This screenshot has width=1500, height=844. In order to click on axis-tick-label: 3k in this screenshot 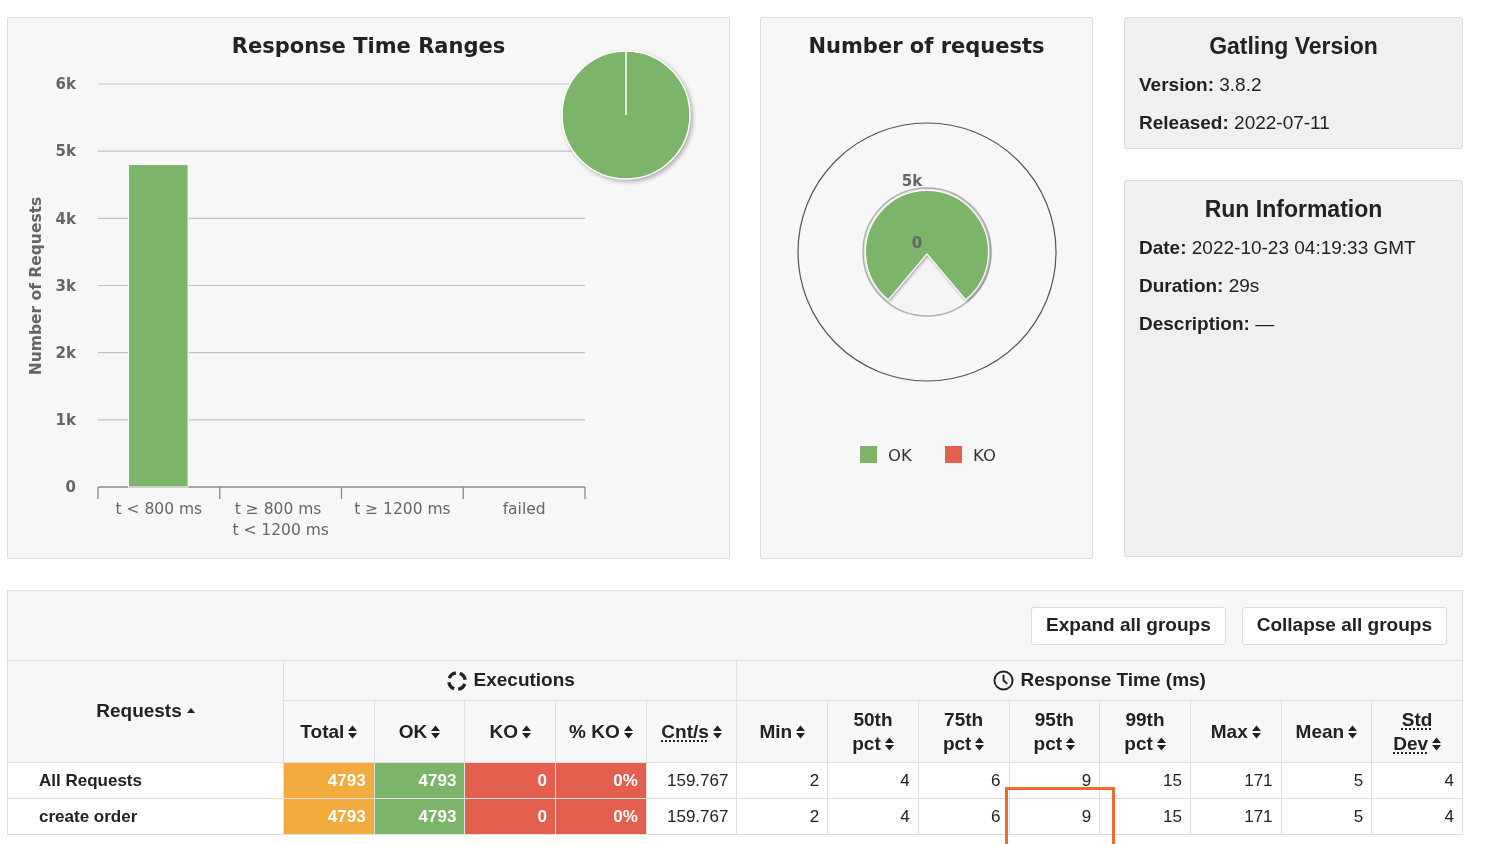, I will do `click(65, 285)`.